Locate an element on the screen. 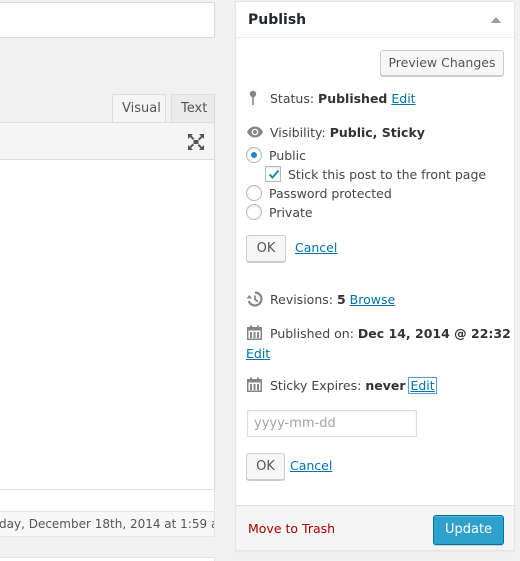  triangle-up-icon is located at coordinates (496, 20).